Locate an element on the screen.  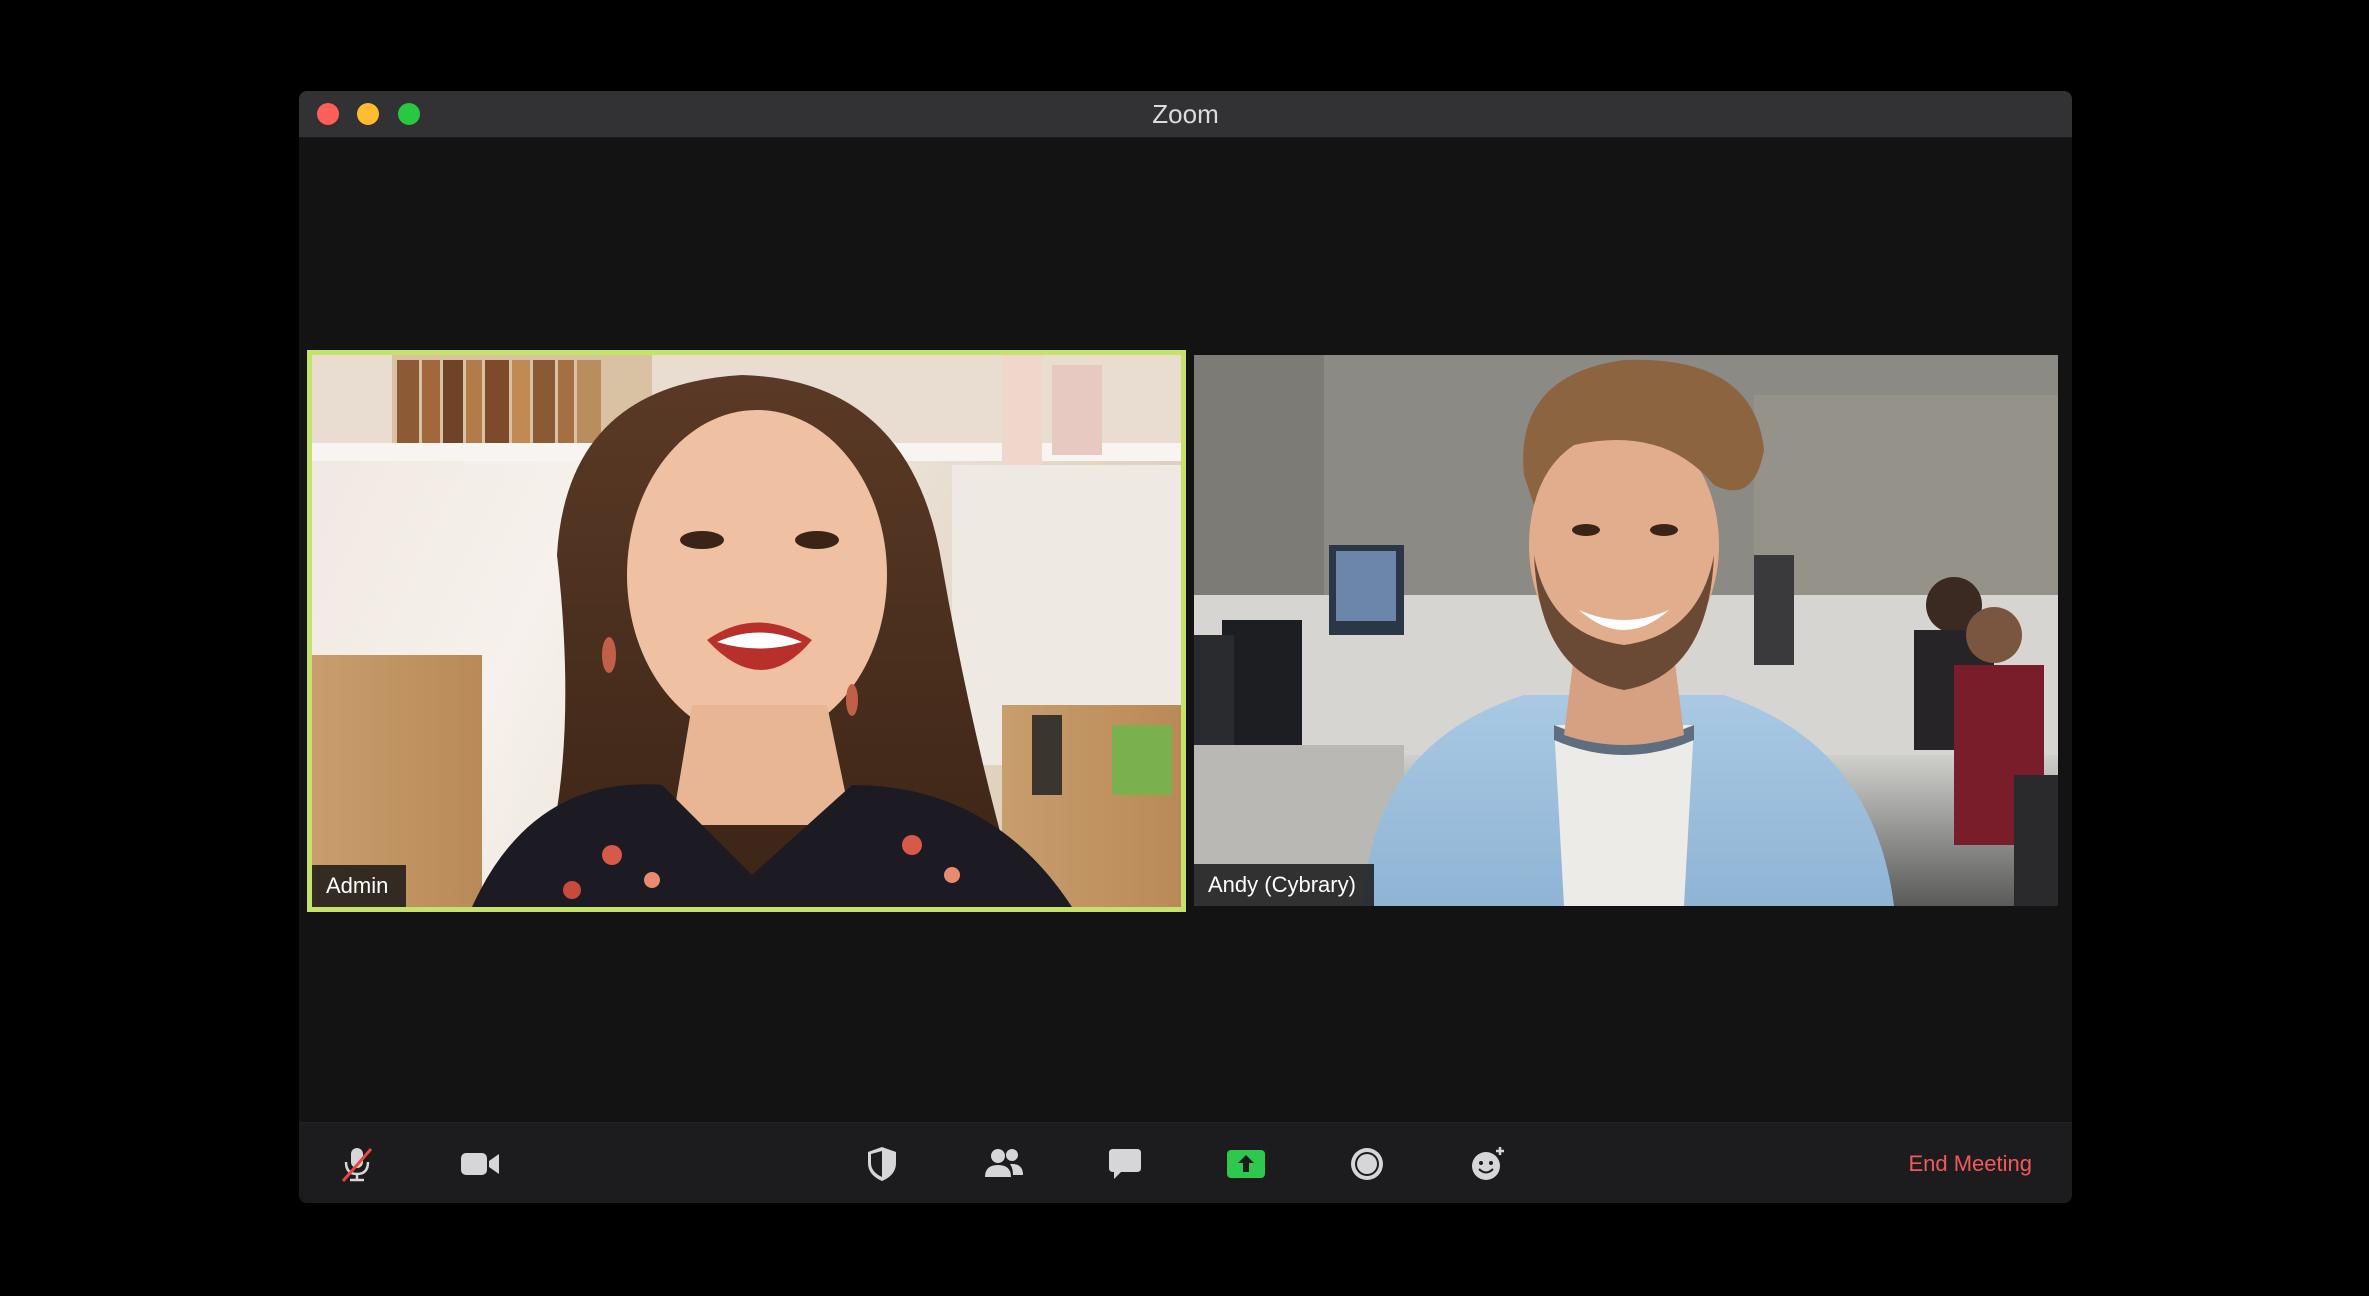
end-meeting-button: End Meeting is located at coordinates (1970, 1163).